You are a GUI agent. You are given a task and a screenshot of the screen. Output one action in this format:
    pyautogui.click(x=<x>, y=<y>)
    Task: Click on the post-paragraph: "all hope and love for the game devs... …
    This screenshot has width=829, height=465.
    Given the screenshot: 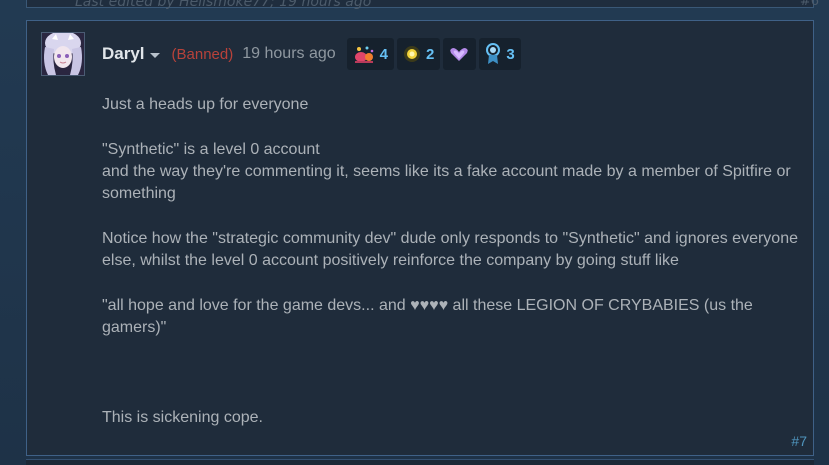 What is the action you would take?
    pyautogui.click(x=430, y=316)
    